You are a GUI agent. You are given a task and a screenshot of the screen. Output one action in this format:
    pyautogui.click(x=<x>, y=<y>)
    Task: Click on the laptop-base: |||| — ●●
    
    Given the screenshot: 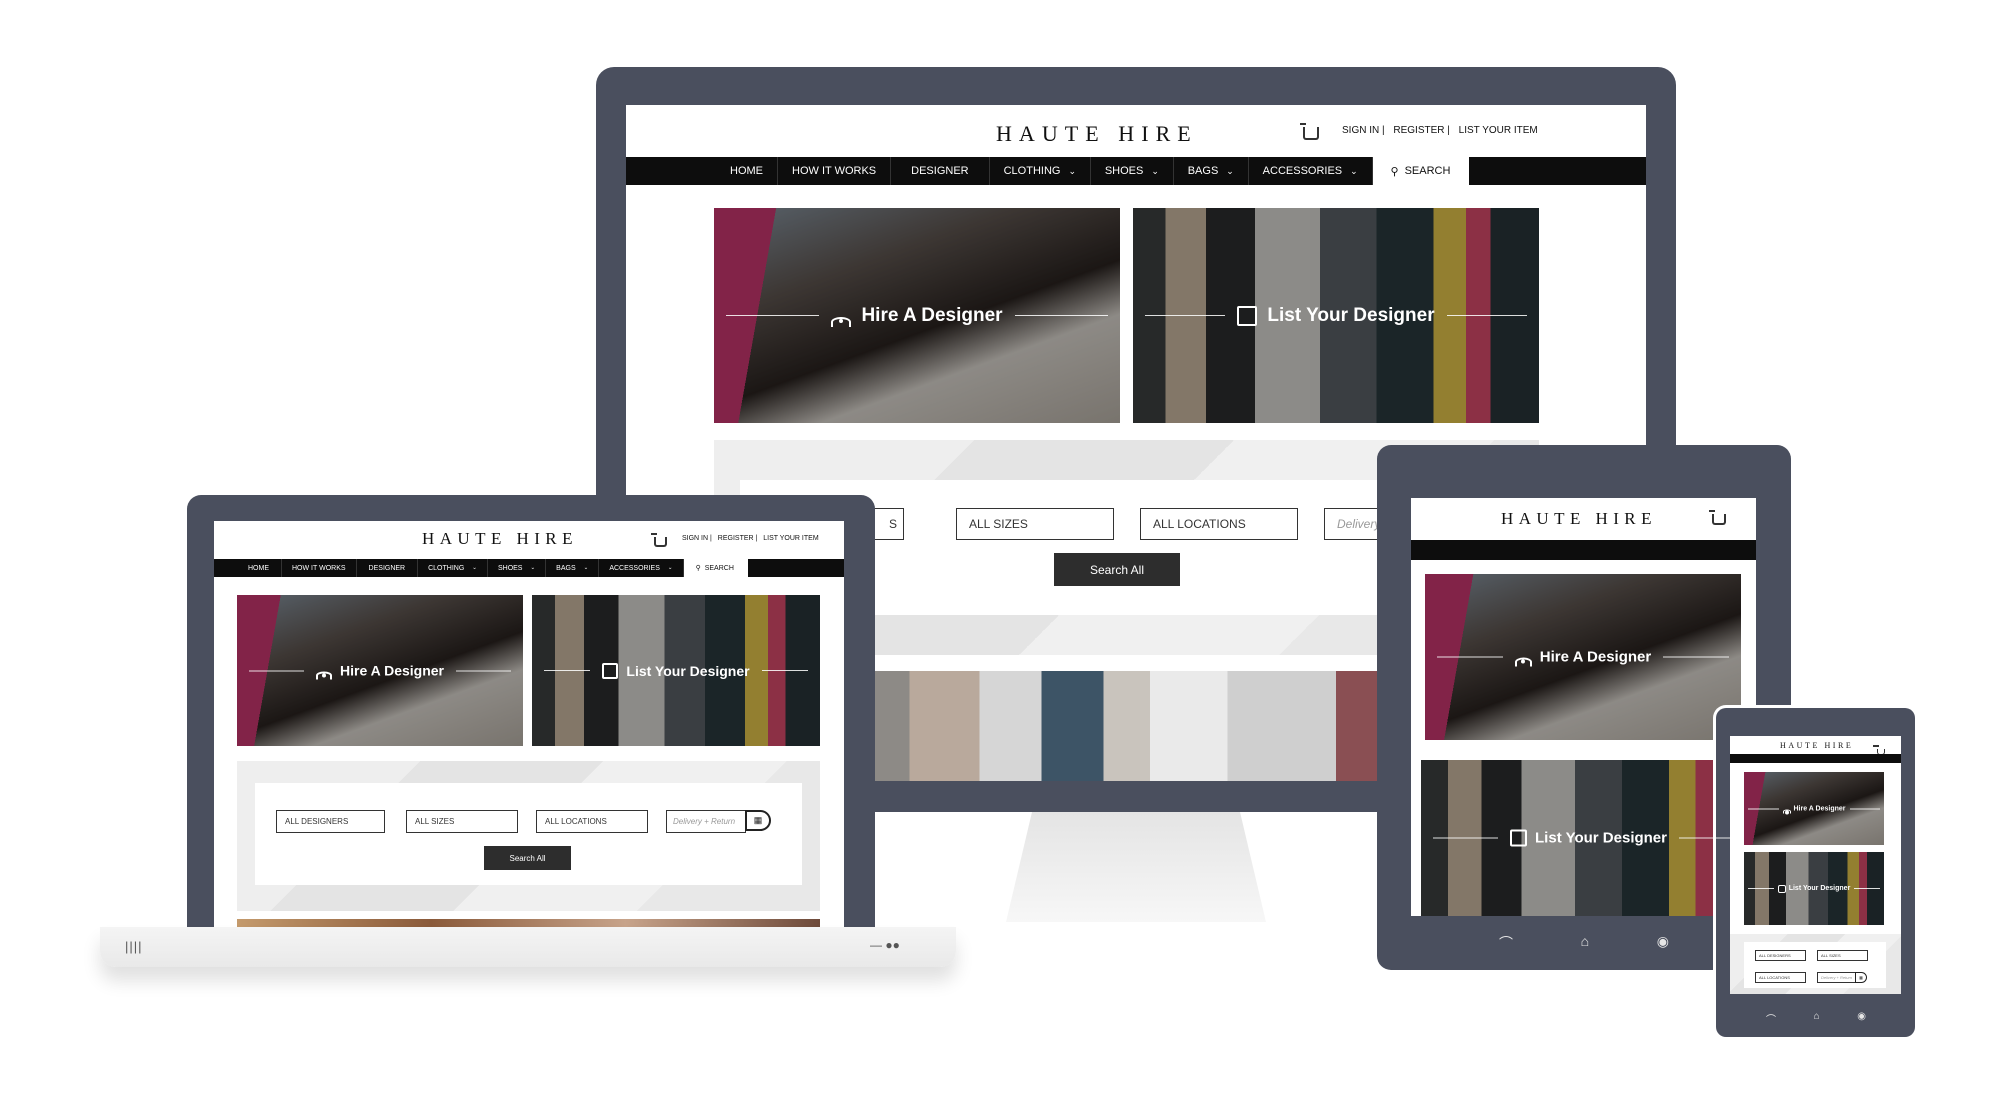 What is the action you would take?
    pyautogui.click(x=528, y=947)
    